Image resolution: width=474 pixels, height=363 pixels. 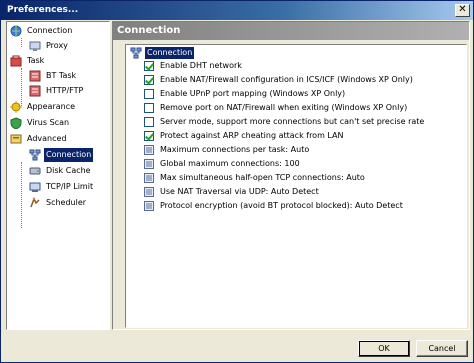 What do you see at coordinates (70, 186) in the screenshot?
I see `tree-label: TCP/IP Limit` at bounding box center [70, 186].